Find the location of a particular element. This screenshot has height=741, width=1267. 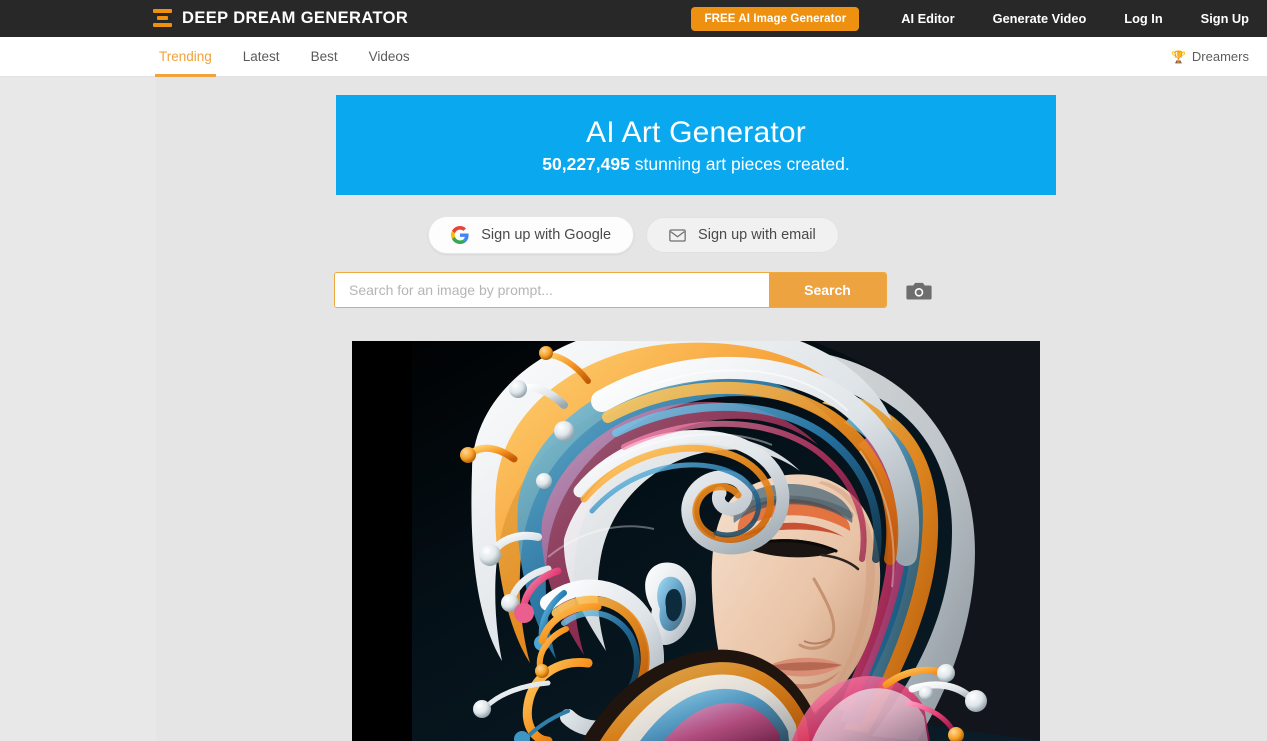

art-pieces-count: 50,227,495 is located at coordinates (586, 163).